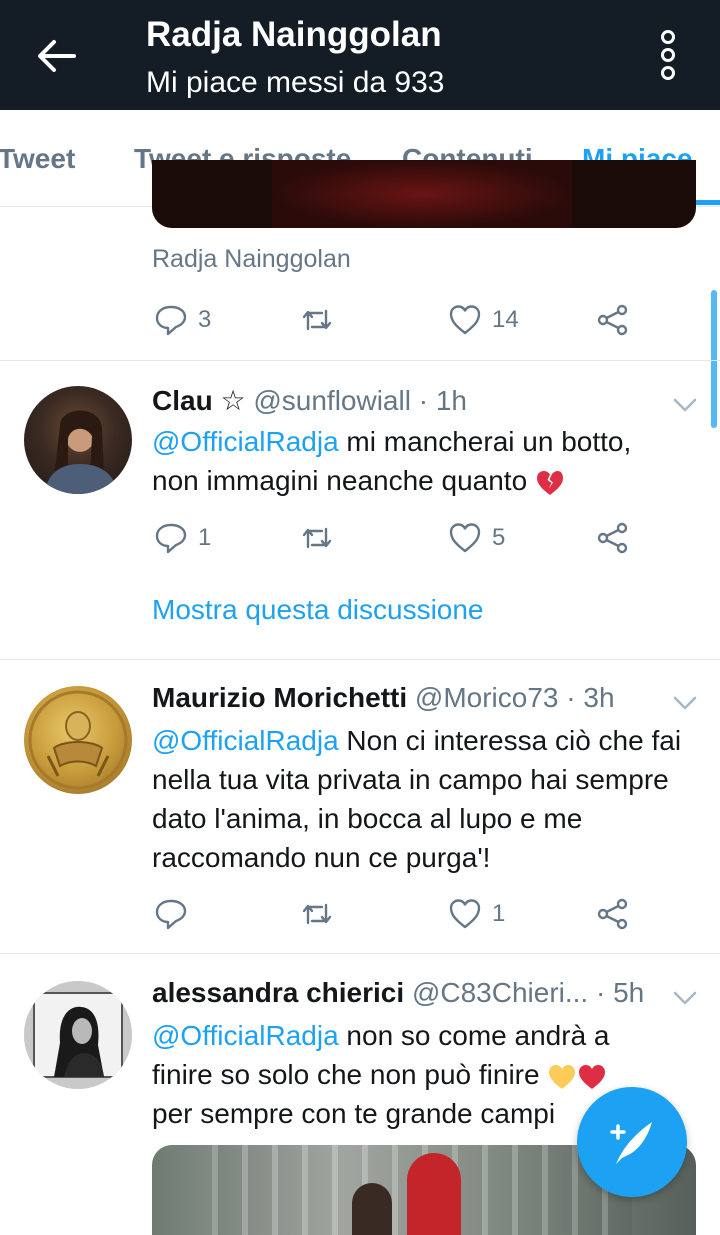  I want to click on author-name: alessandra chierici, so click(278, 992).